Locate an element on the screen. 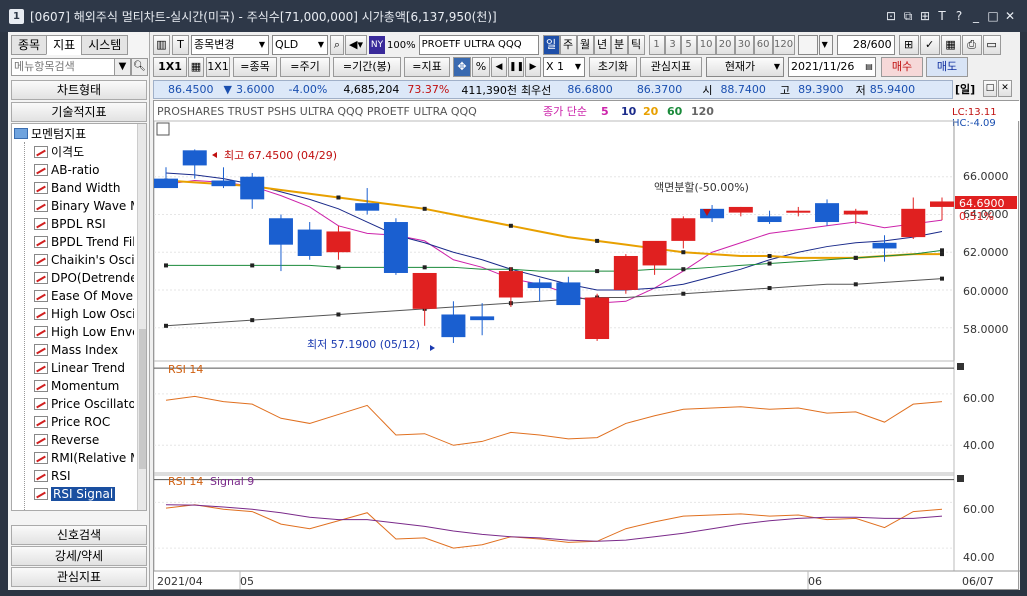 Image resolution: width=1027 pixels, height=596 pixels. category-bull-bear: 강세/약세 is located at coordinates (79, 556).